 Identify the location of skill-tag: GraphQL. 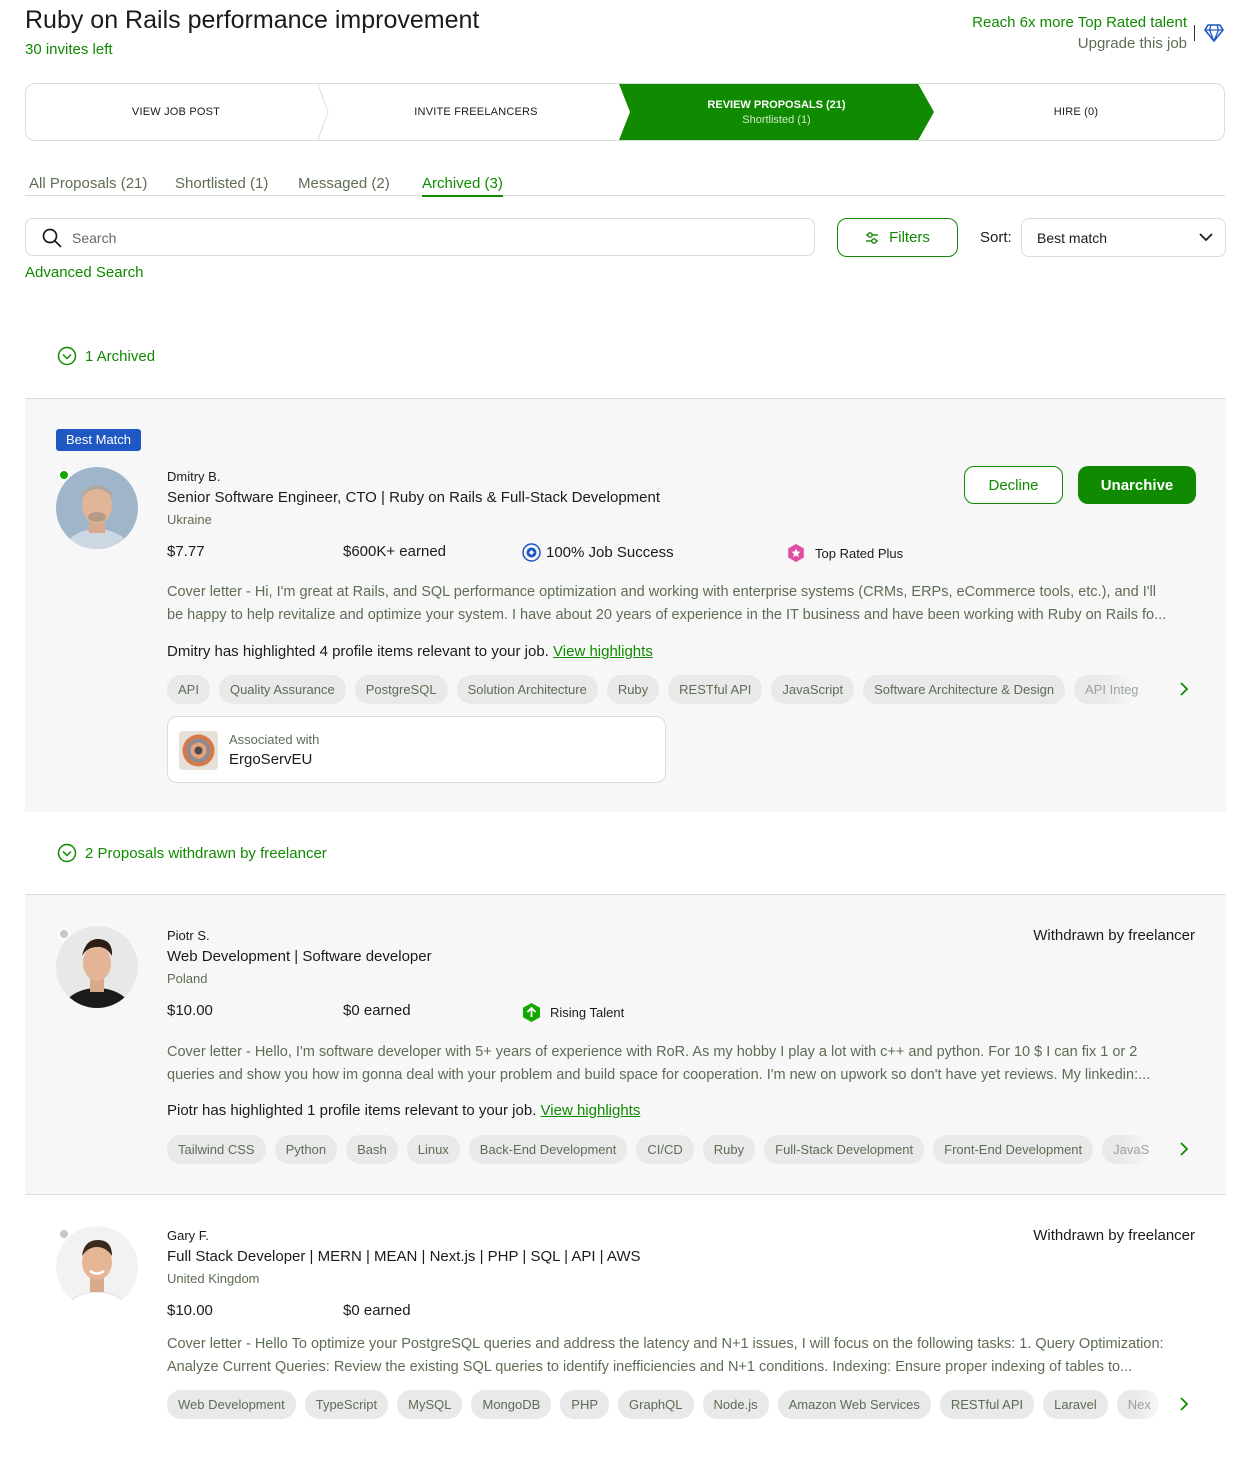
(656, 1404).